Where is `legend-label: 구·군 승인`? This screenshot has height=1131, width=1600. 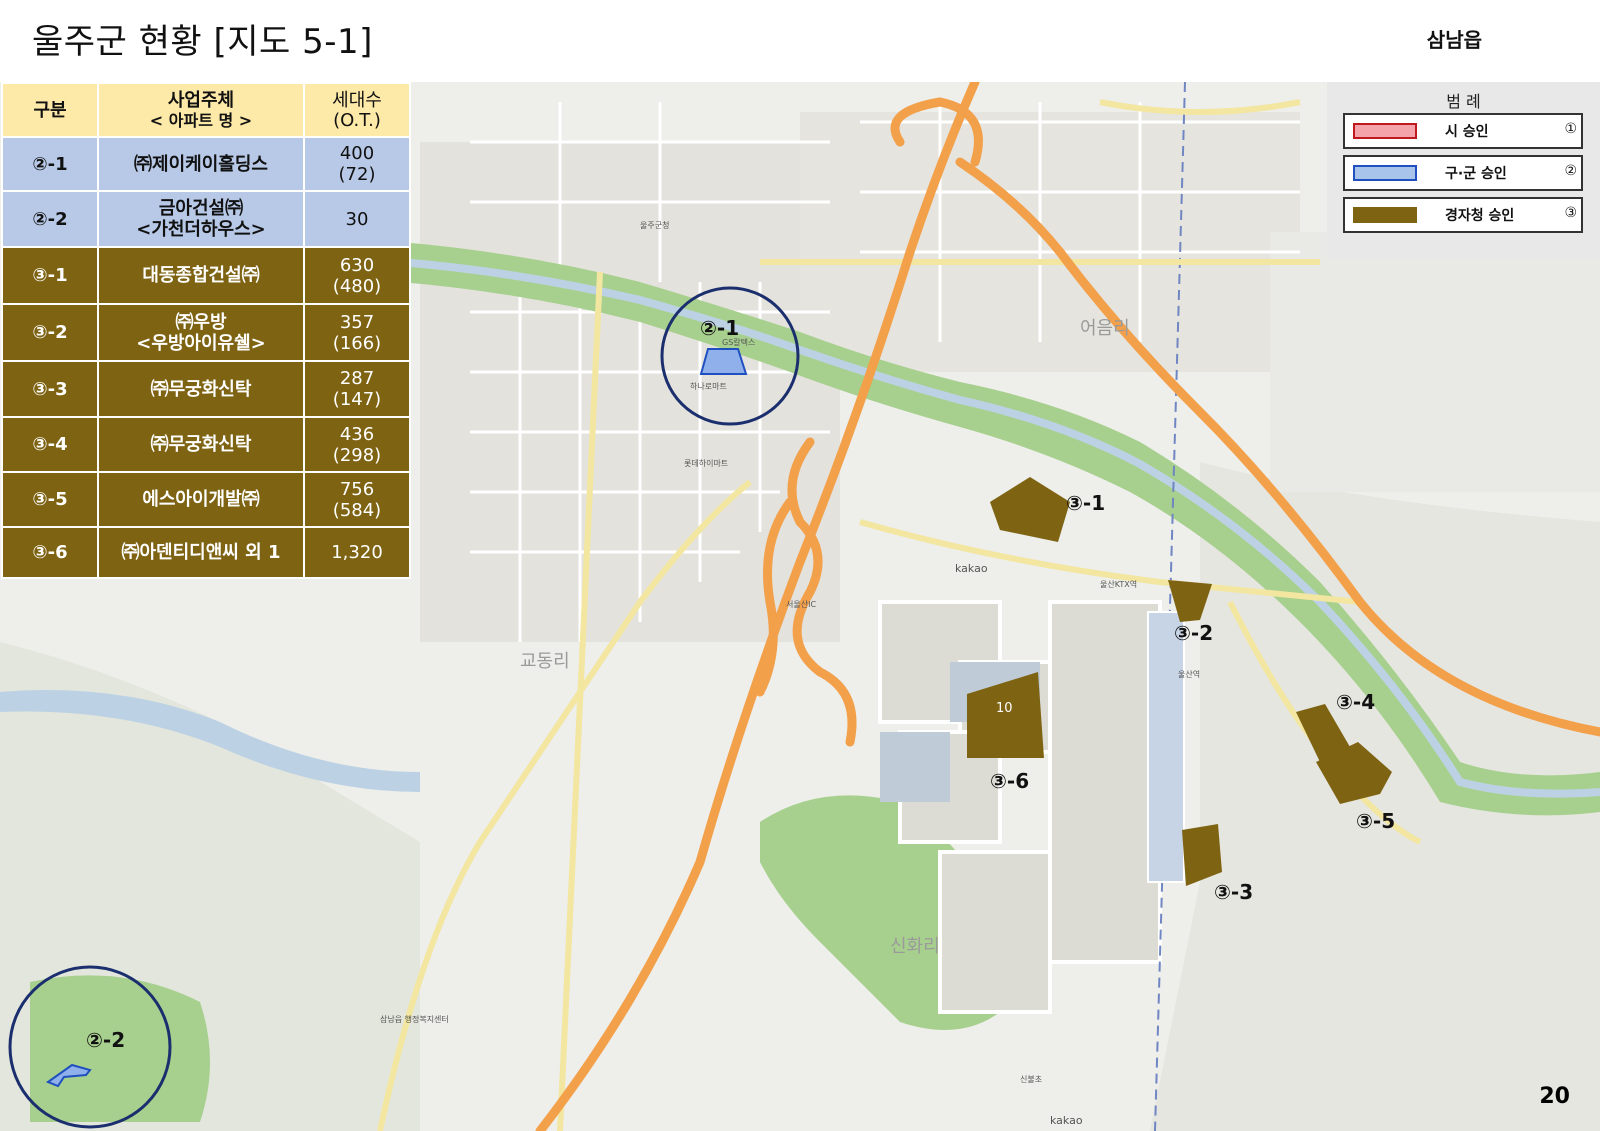
legend-label: 구·군 승인 is located at coordinates (1476, 174).